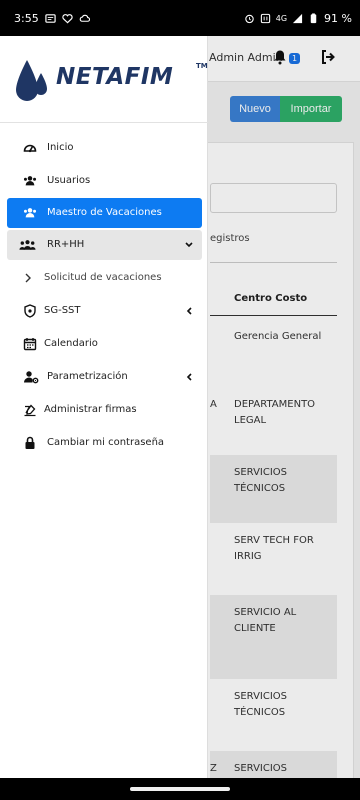 Image resolution: width=360 pixels, height=800 pixels. I want to click on menu-item-sg-sst: SG-SST, so click(104, 311).